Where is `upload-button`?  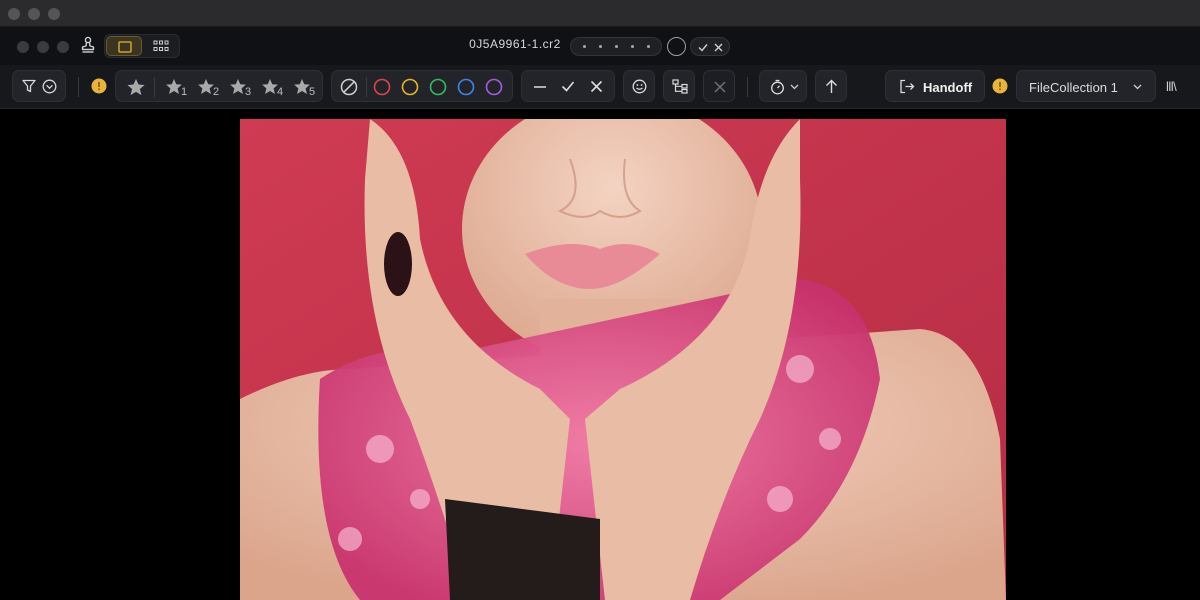
upload-button is located at coordinates (831, 86).